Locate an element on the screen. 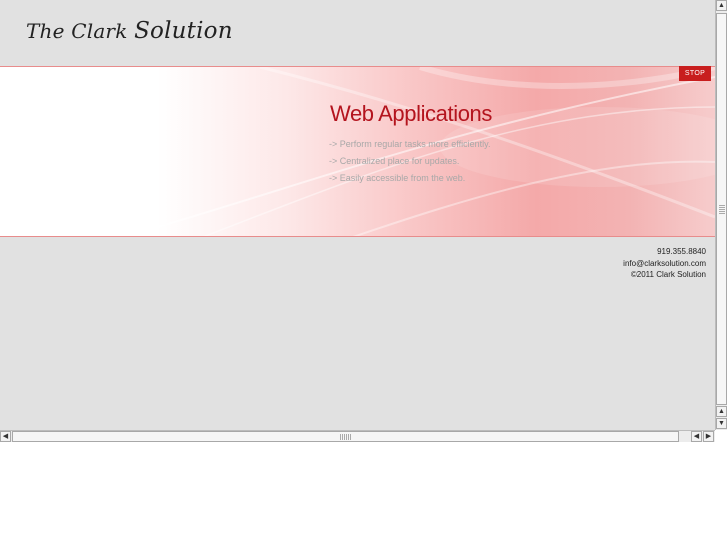 This screenshot has width=727, height=545. phone-number: 919.355.8840 is located at coordinates (681, 251).